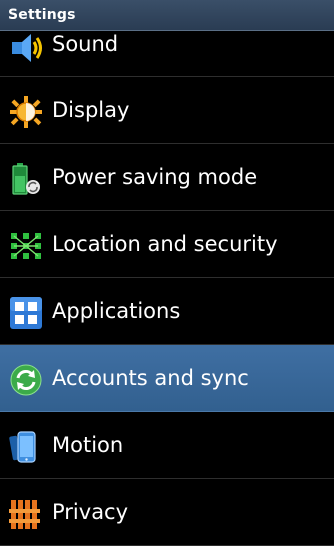  I want to click on settings-item-label: Location and security, so click(165, 244).